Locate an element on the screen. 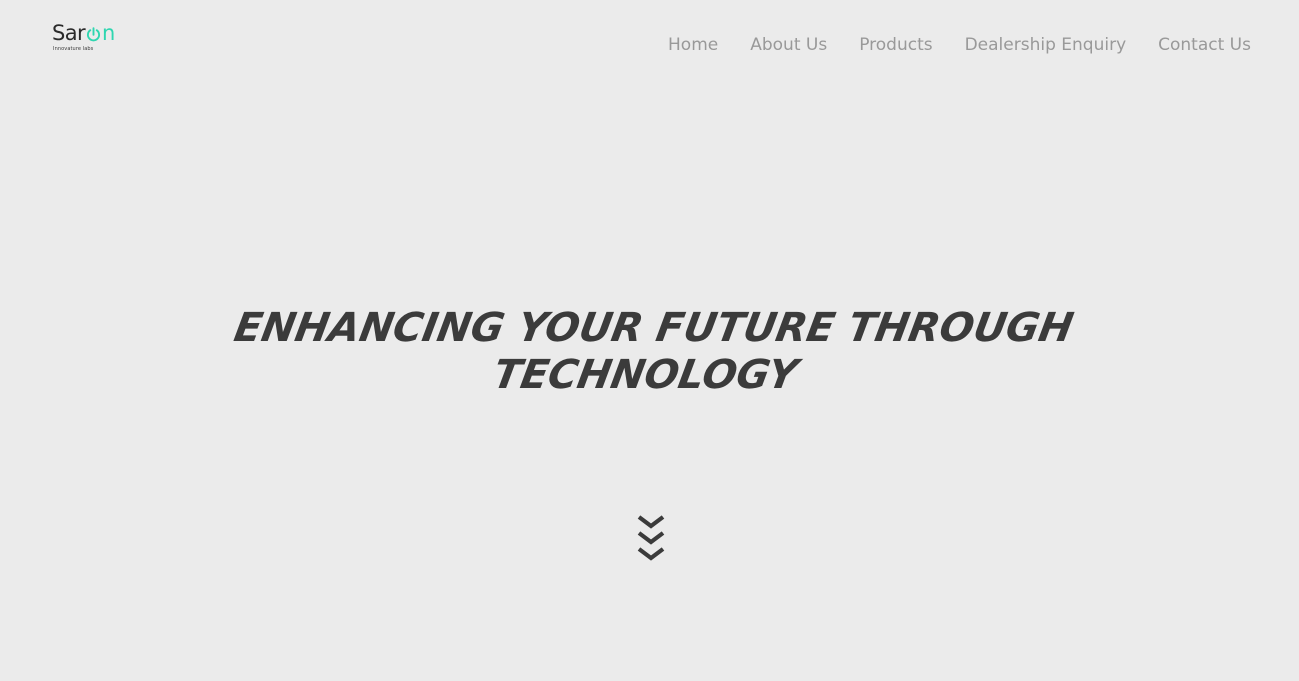  triple-chevron-down-icon is located at coordinates (651, 538).